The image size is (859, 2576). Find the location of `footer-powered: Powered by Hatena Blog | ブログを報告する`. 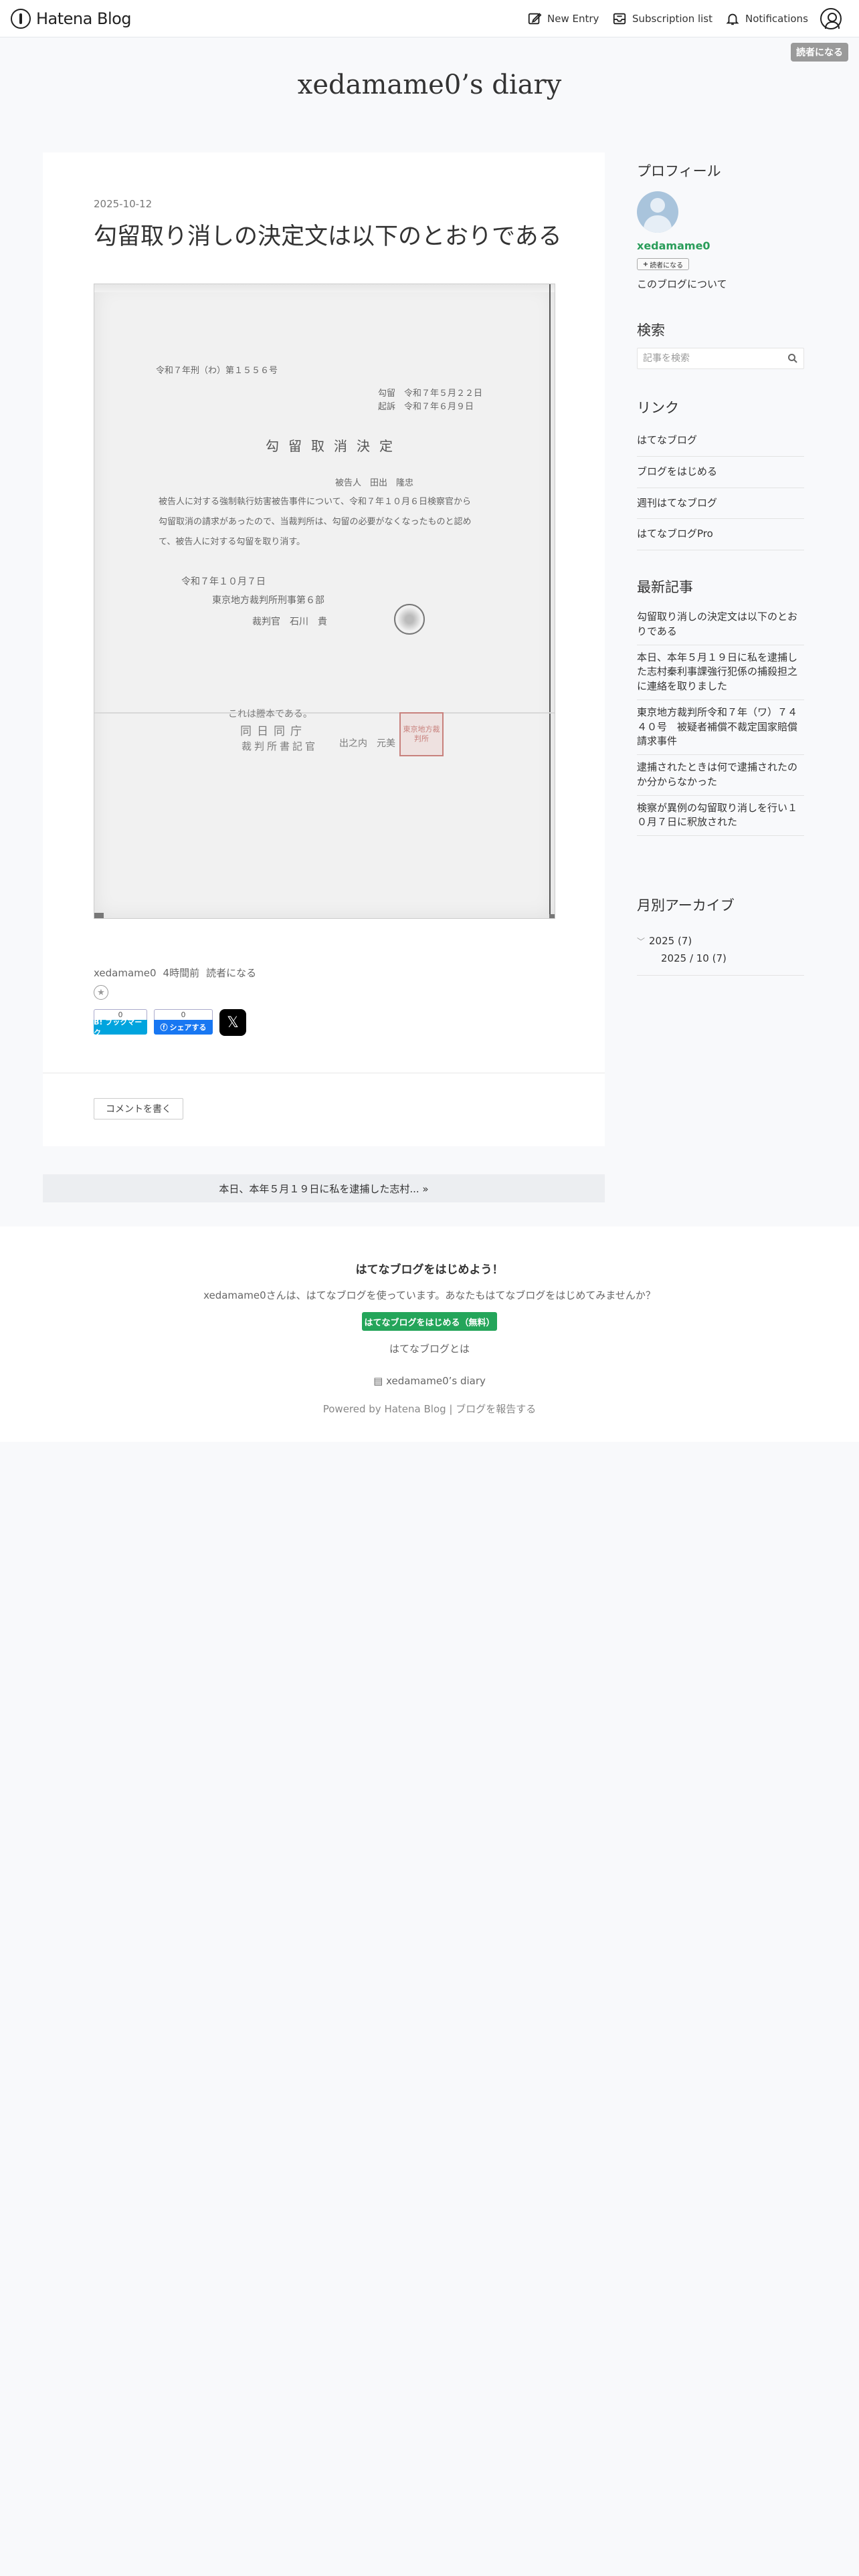

footer-powered: Powered by Hatena Blog | ブログを報告する is located at coordinates (429, 1409).